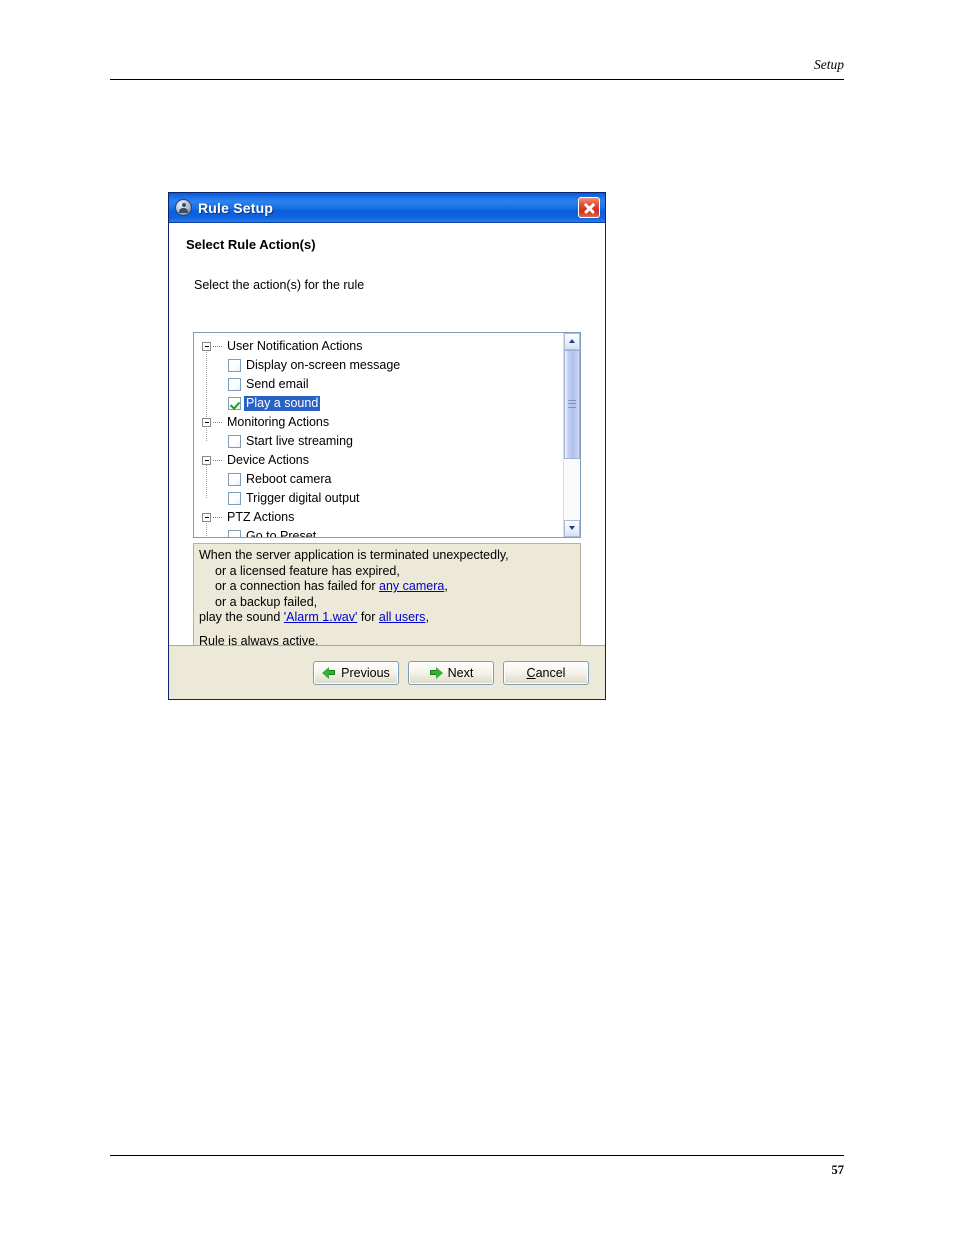 Image resolution: width=954 pixels, height=1235 pixels. Describe the element at coordinates (378, 422) in the screenshot. I see `tree-group-monitoring-actions: Monitoring Actions` at that location.